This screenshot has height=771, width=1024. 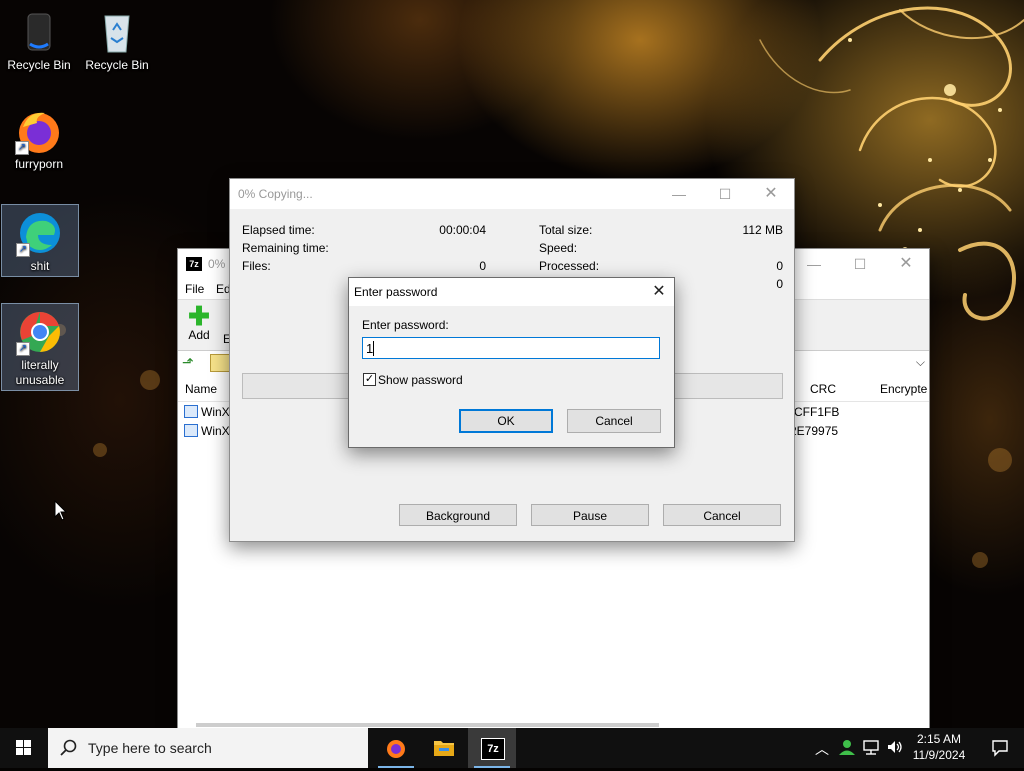 I want to click on 7zip-icon: 7z, so click(x=493, y=749).